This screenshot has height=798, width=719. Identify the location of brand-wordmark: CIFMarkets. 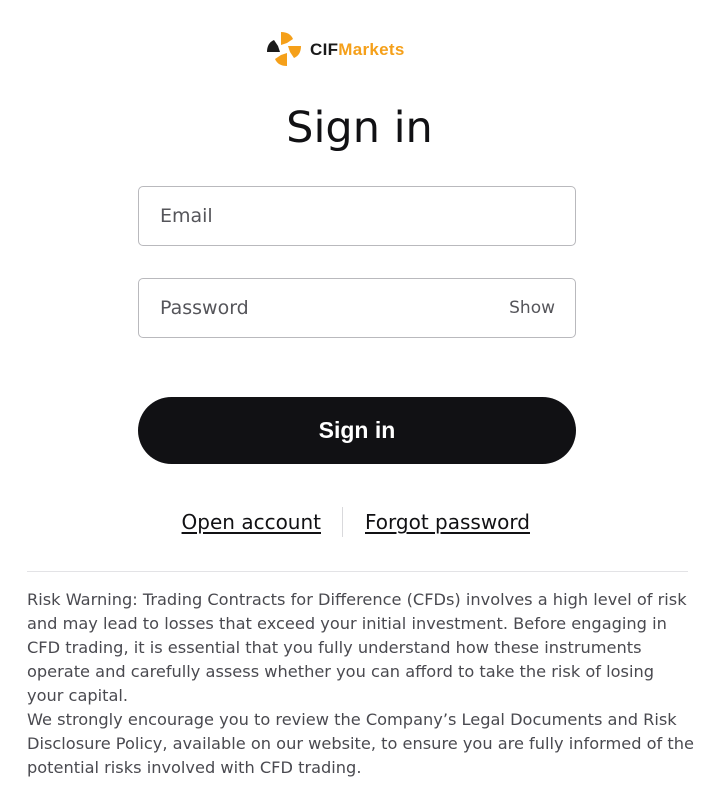
(357, 49).